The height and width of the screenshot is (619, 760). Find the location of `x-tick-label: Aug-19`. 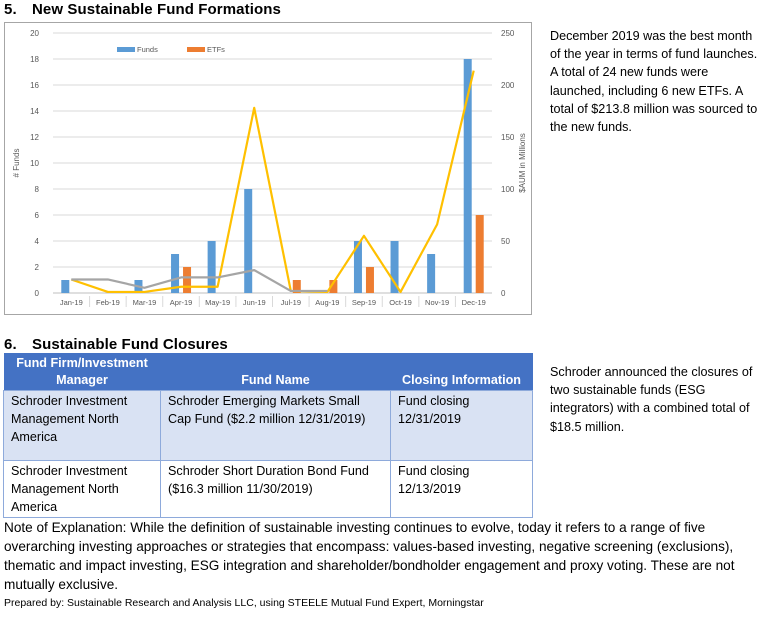

x-tick-label: Aug-19 is located at coordinates (327, 302).